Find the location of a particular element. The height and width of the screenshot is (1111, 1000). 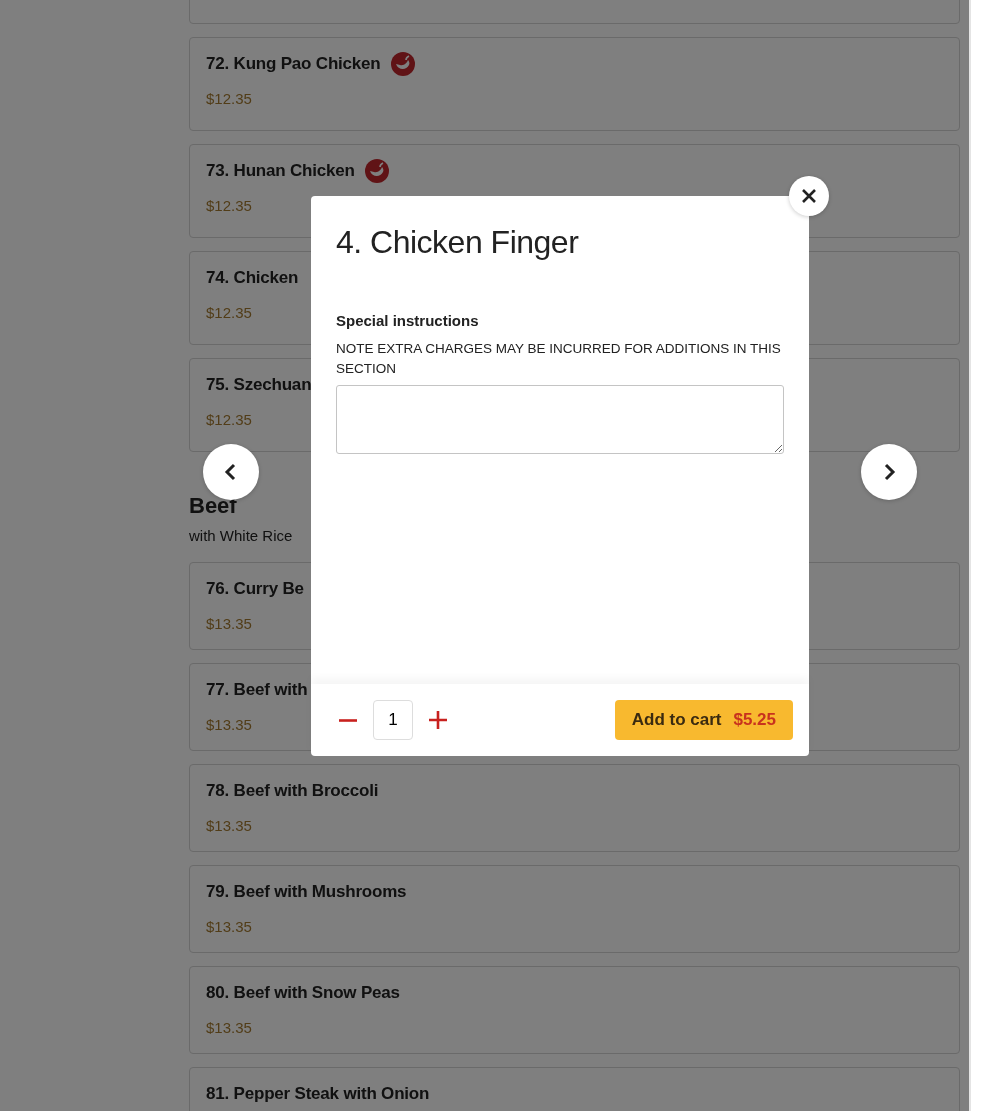

minus-icon is located at coordinates (348, 720).